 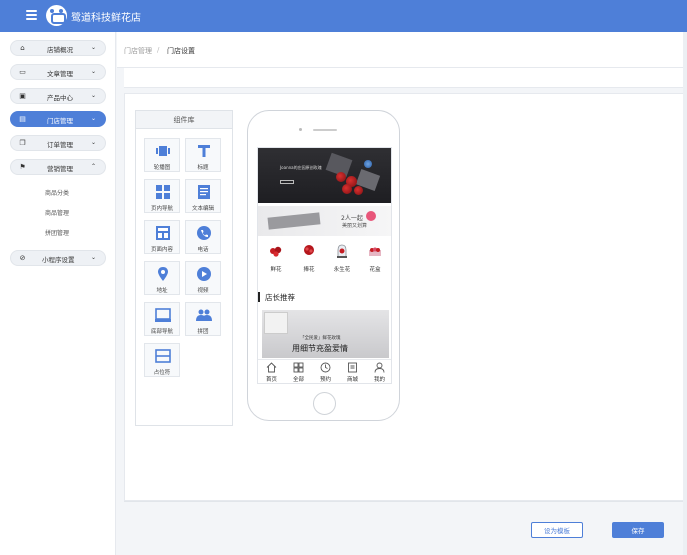 What do you see at coordinates (162, 373) in the screenshot?
I see `component-label: 占位符` at bounding box center [162, 373].